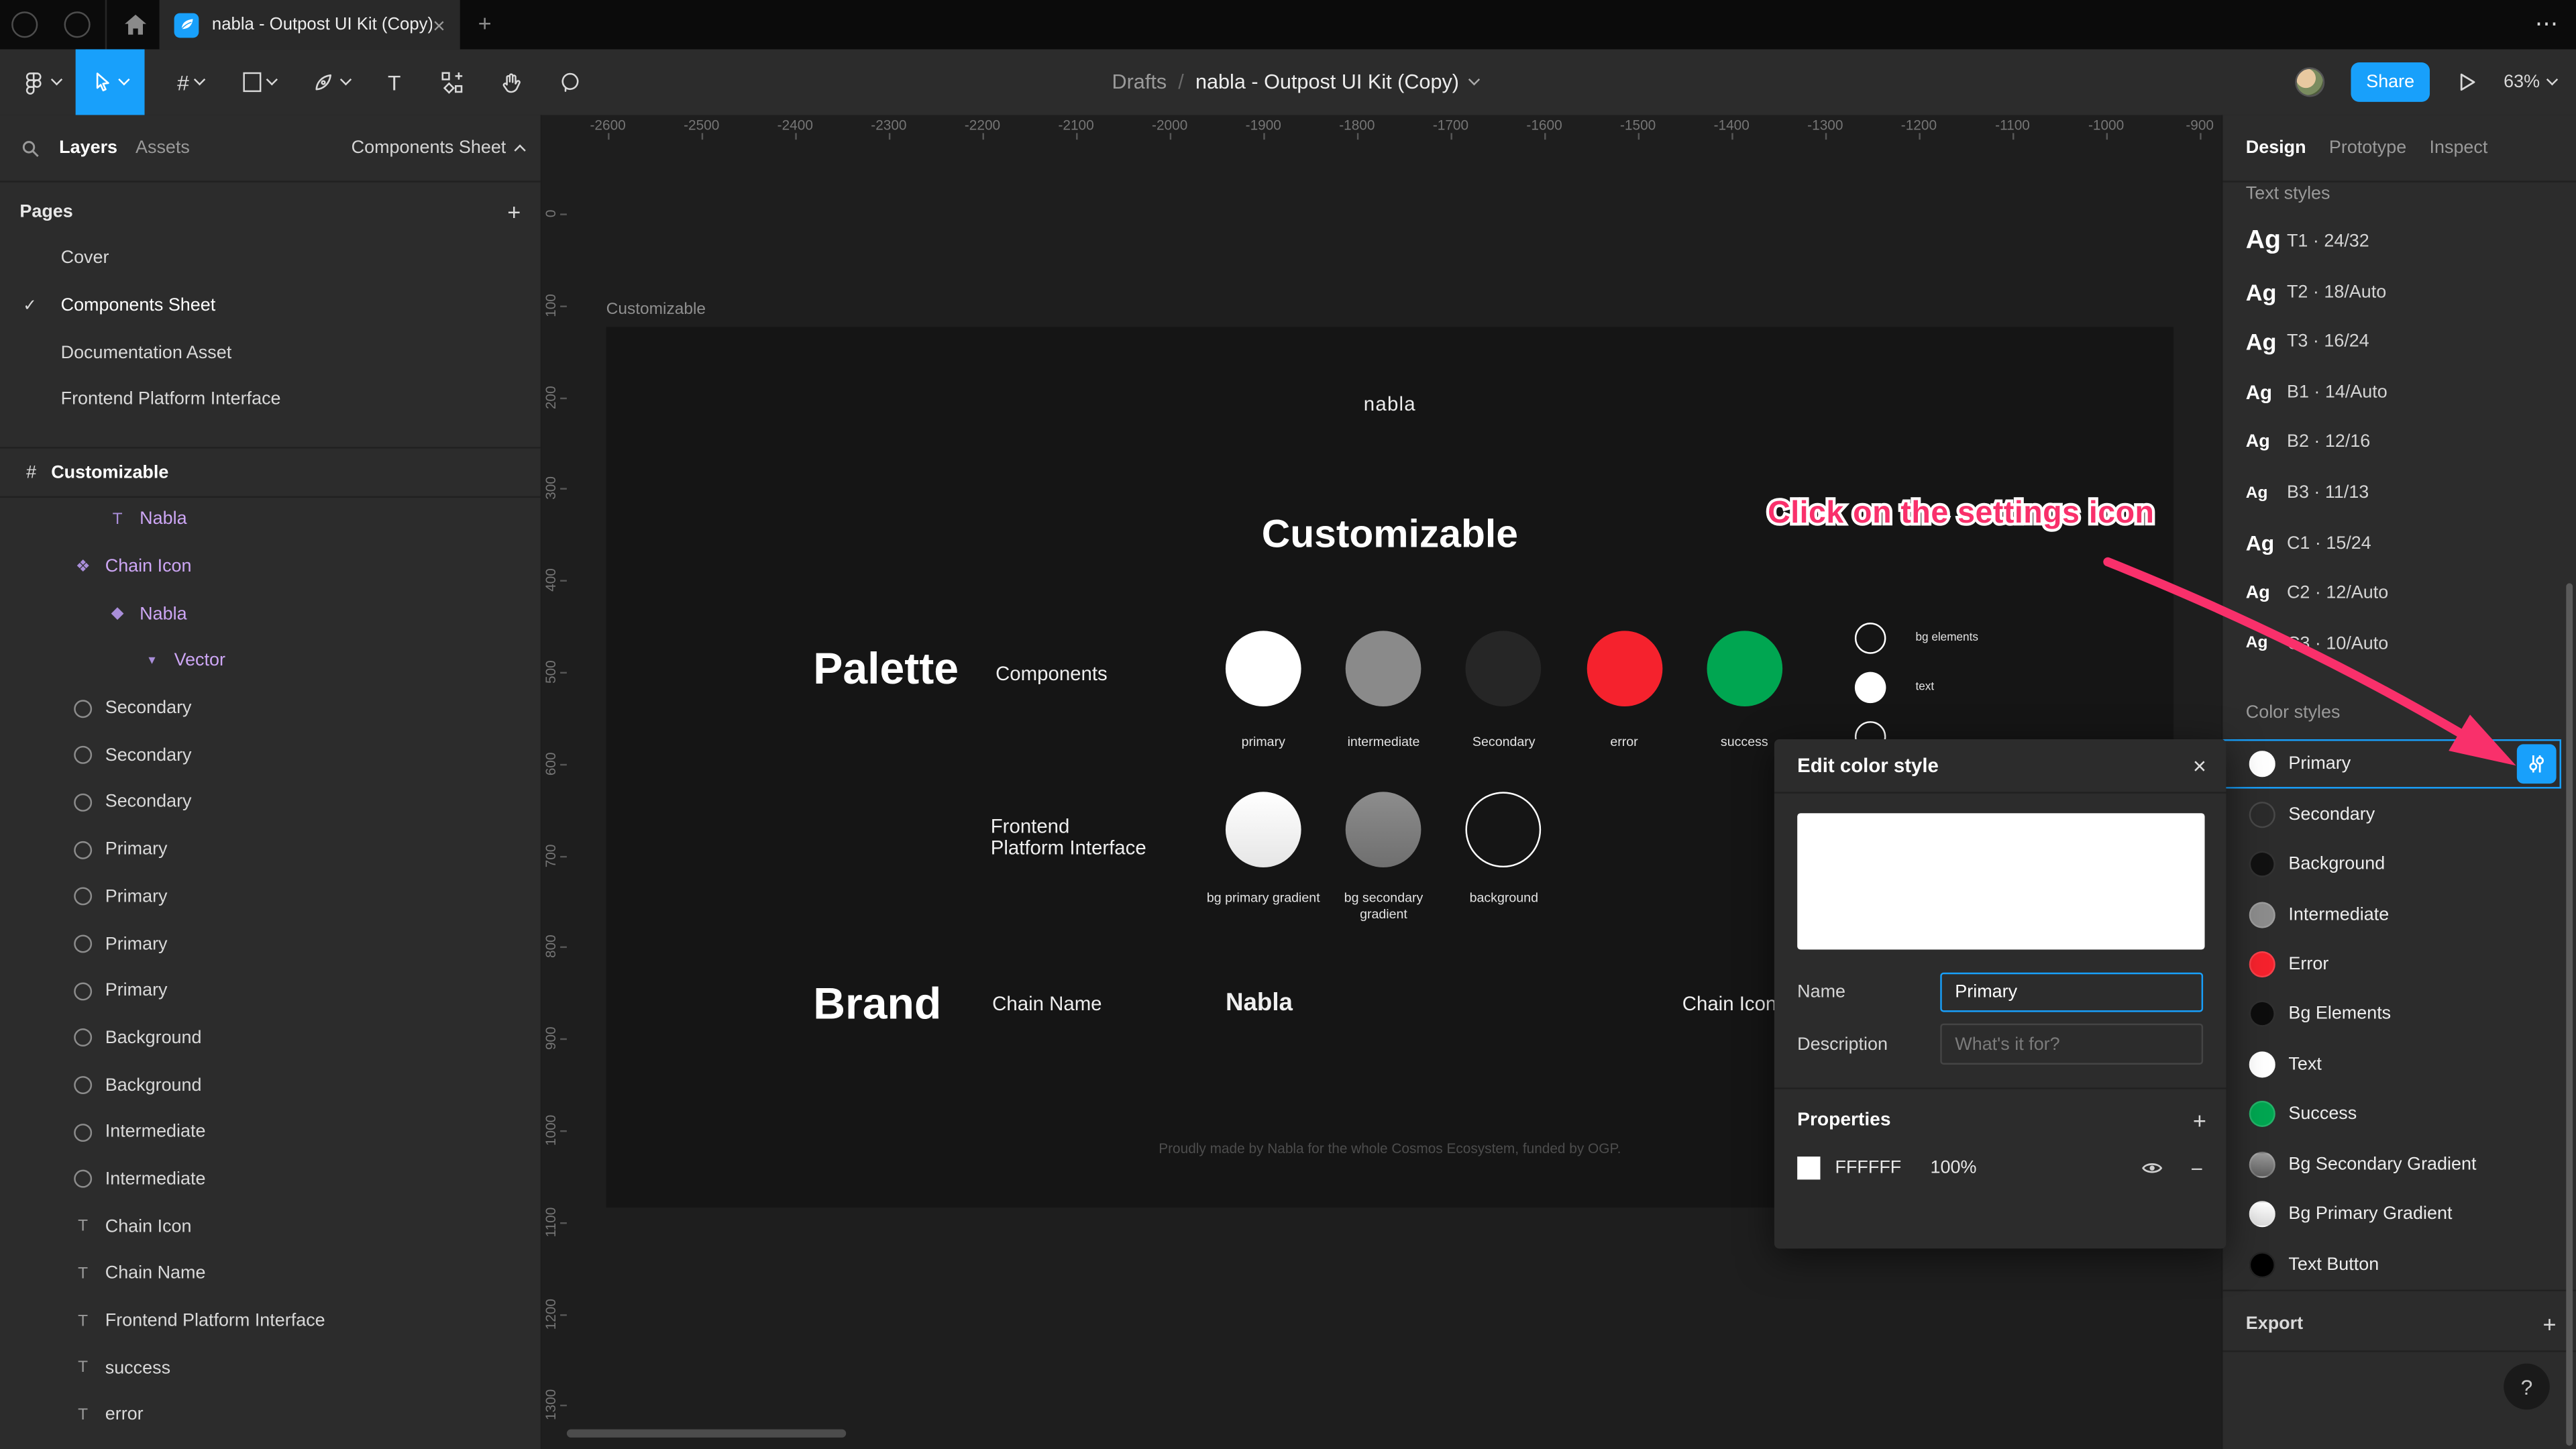 This screenshot has height=1449, width=2576. Describe the element at coordinates (270, 1226) in the screenshot. I see `layer-item: T Chain Icon` at that location.